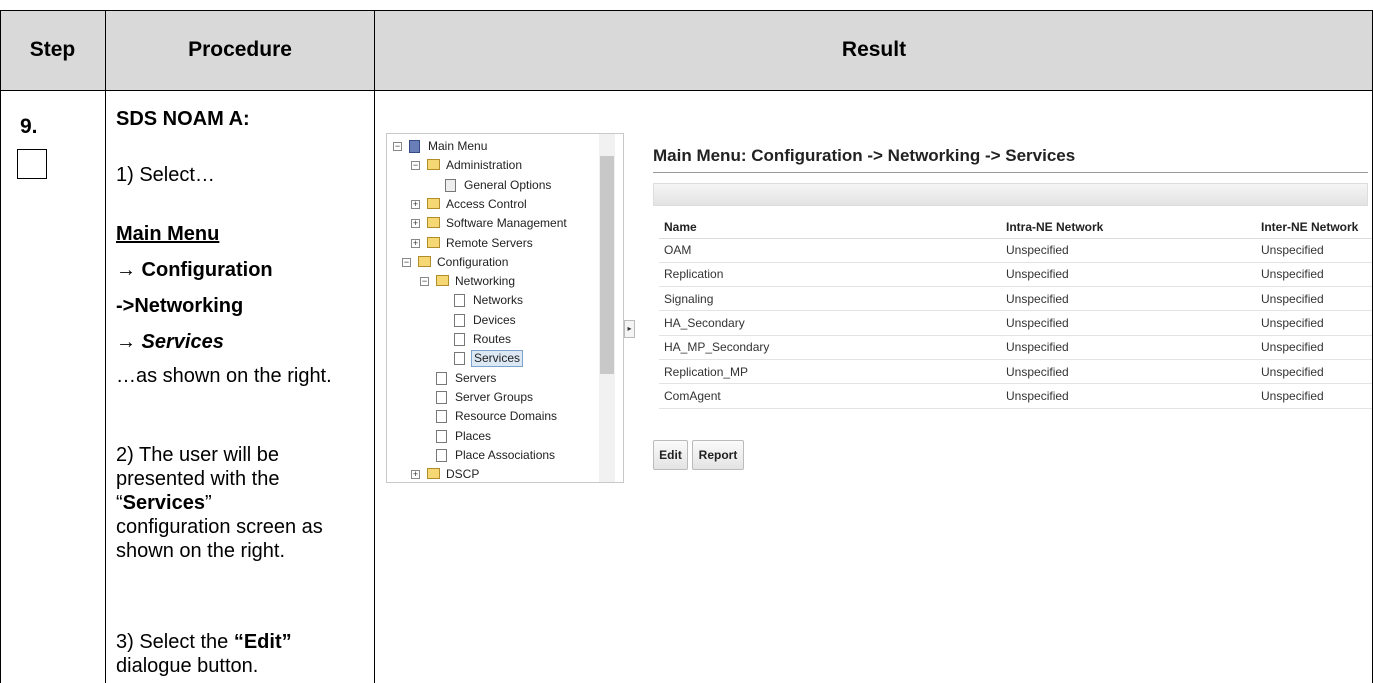 The height and width of the screenshot is (683, 1373). Describe the element at coordinates (830, 323) in the screenshot. I see `cell-name: HA_Secondary` at that location.